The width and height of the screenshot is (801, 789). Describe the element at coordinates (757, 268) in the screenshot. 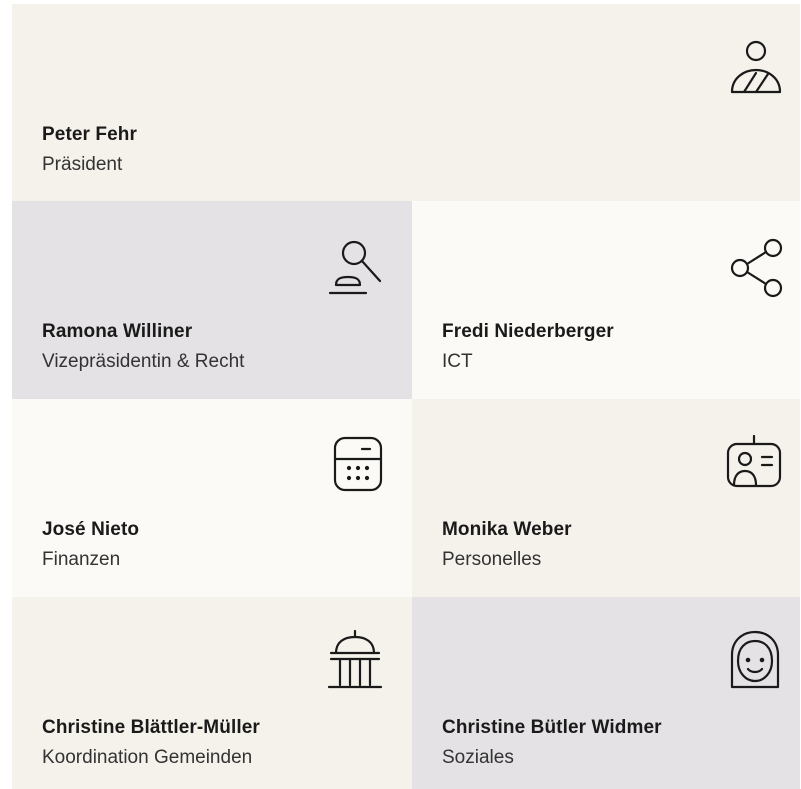

I see `share-network-icon` at that location.